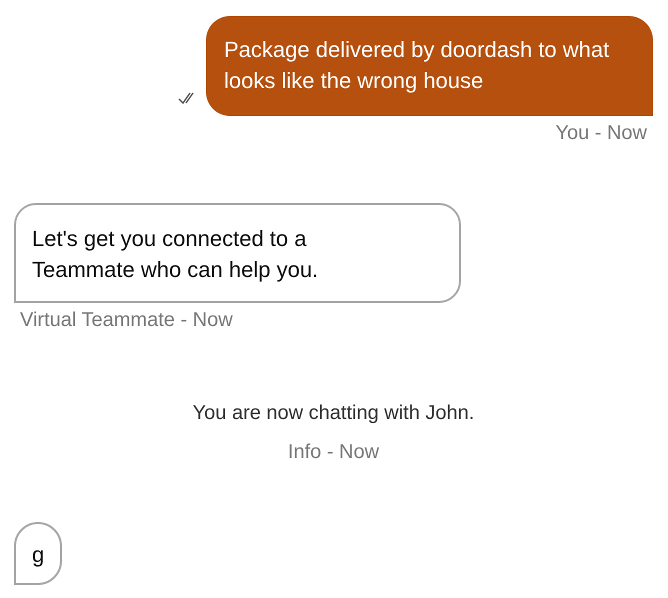 This screenshot has width=668, height=598. I want to click on message-bubble: Package delivered by doordash to what looks like the wrong house, so click(429, 66).